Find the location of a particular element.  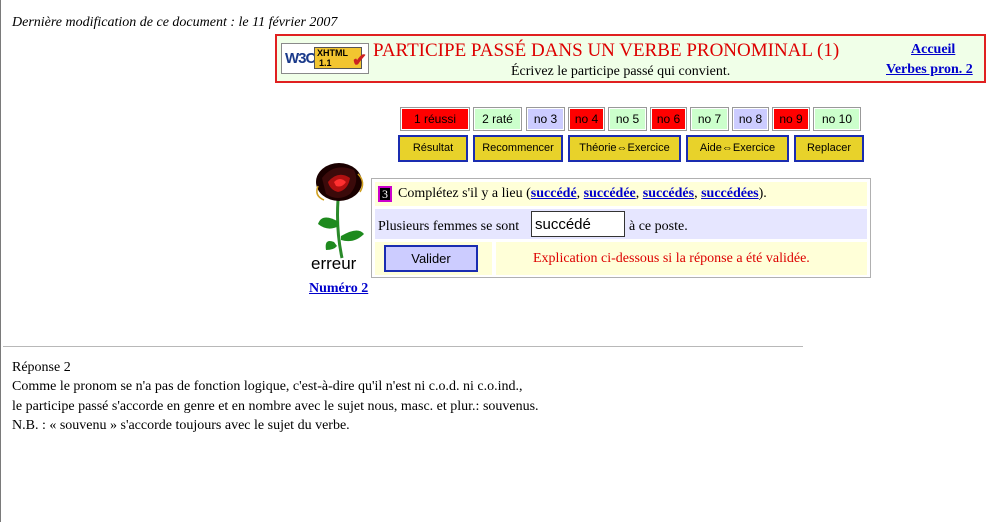

sentence-before: Plusieurs femmes se sont is located at coordinates (449, 226).